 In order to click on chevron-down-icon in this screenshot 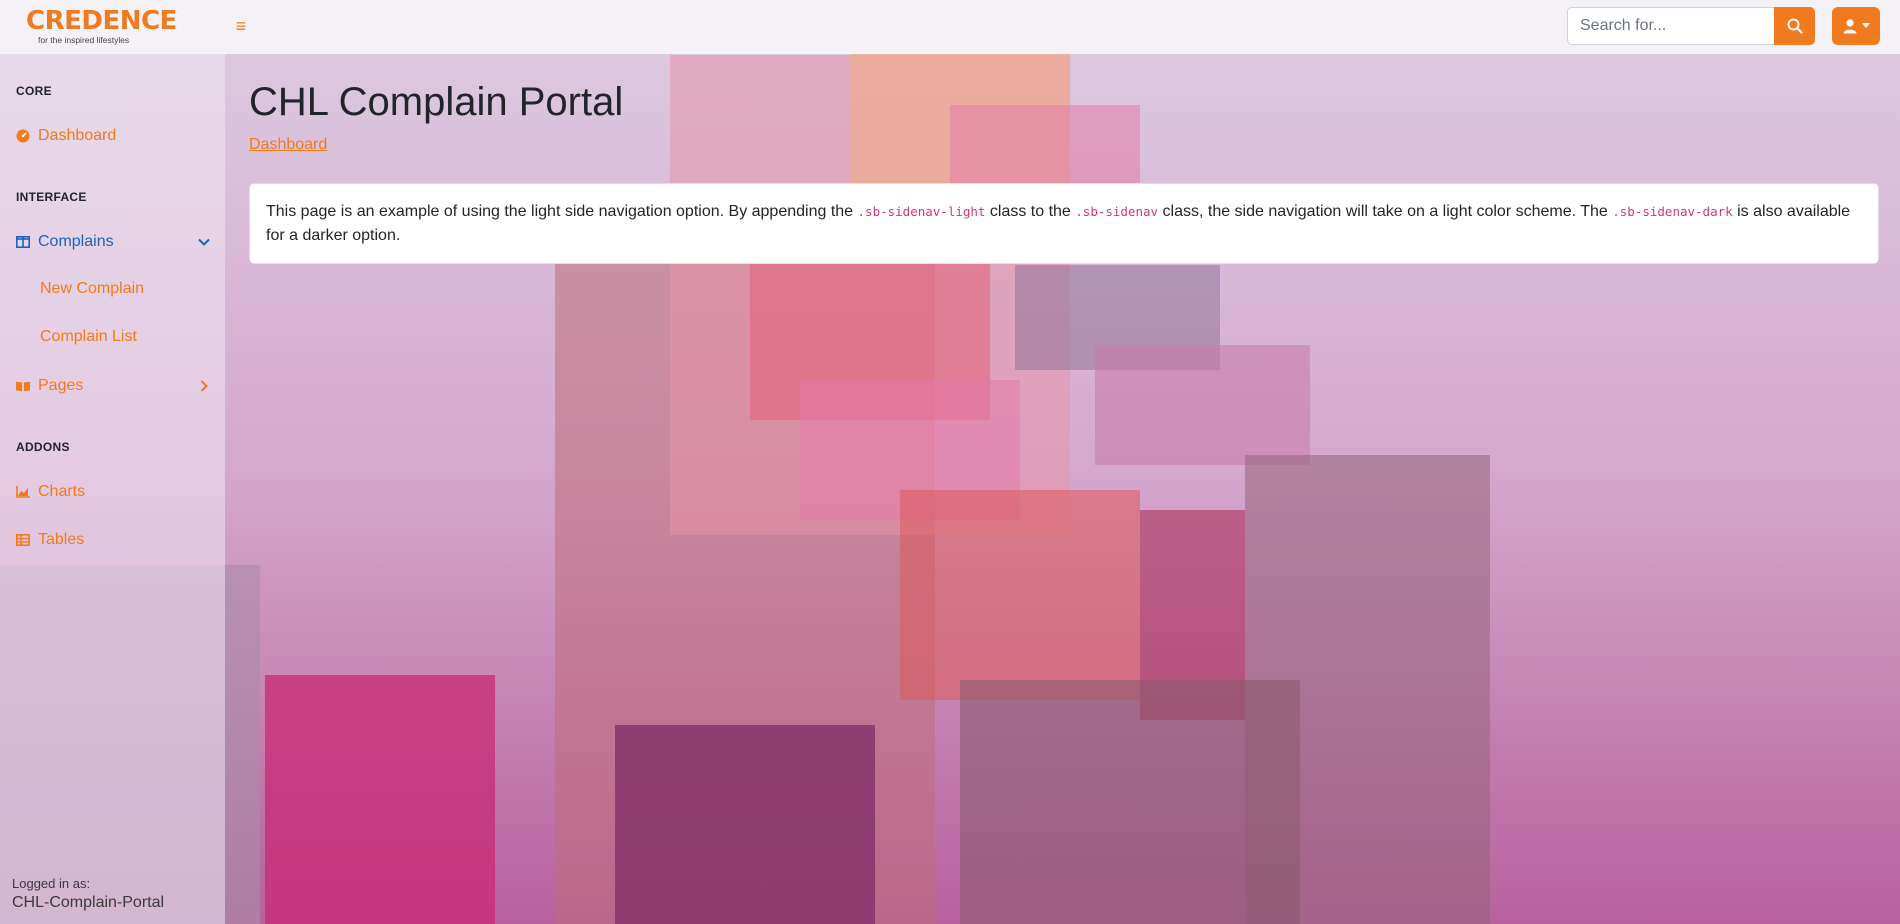, I will do `click(204, 242)`.